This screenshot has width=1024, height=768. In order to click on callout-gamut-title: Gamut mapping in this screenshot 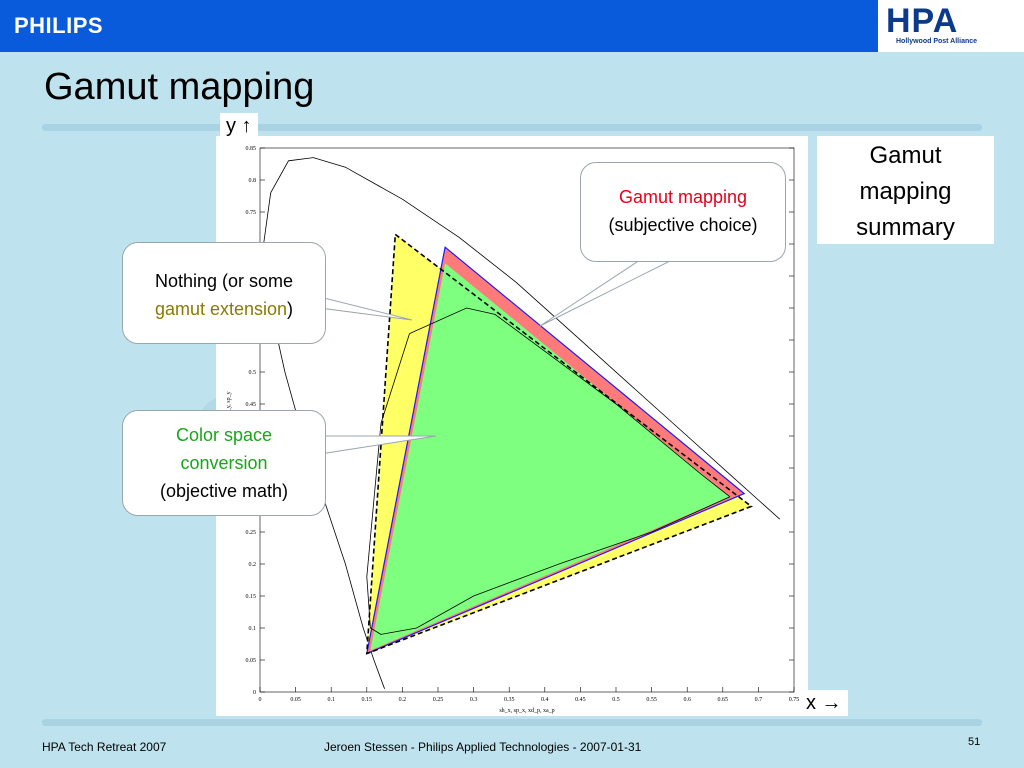, I will do `click(683, 197)`.